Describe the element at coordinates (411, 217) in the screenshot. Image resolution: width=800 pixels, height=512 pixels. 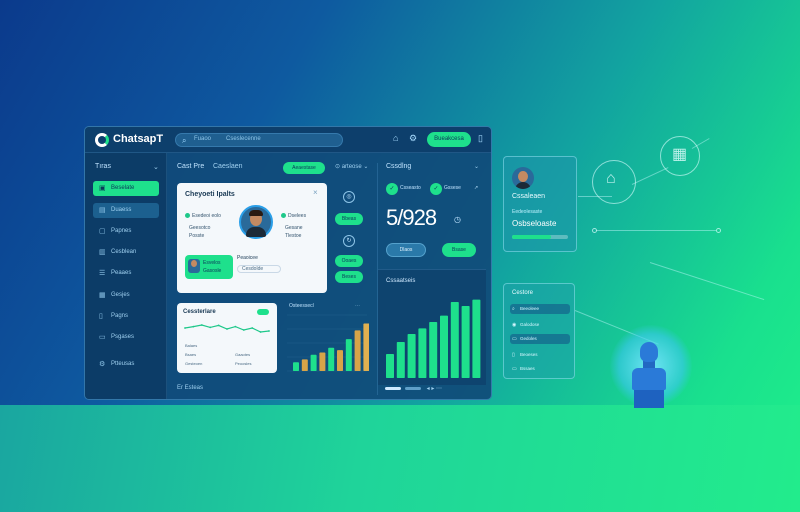
I see `big-stat-value: 5/928` at that location.